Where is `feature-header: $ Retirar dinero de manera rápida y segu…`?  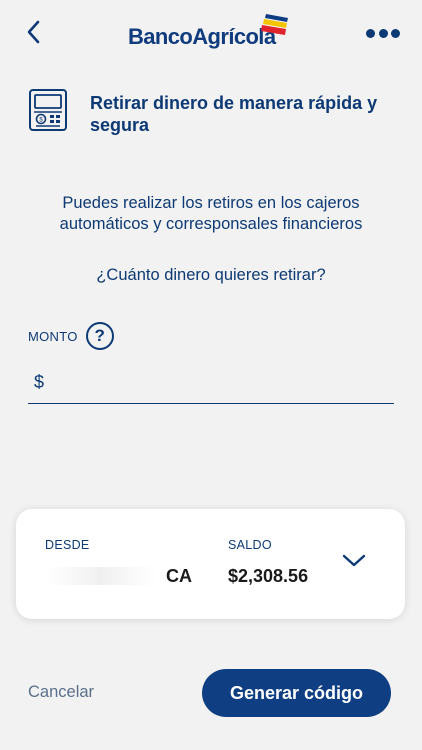
feature-header: $ Retirar dinero de manera rápida y segu… is located at coordinates (213, 112).